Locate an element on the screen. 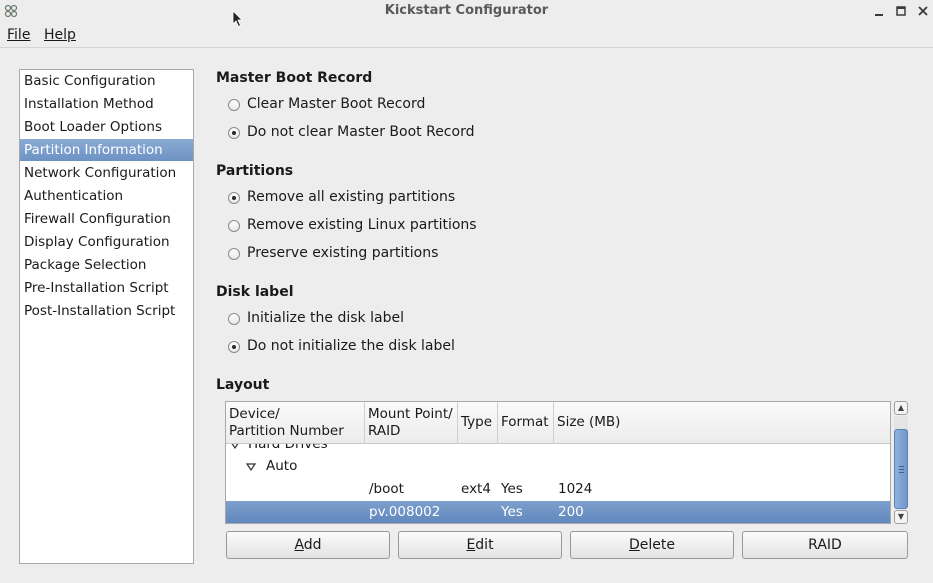  title-bar: Kickstart Configurator is located at coordinates (466, 12).